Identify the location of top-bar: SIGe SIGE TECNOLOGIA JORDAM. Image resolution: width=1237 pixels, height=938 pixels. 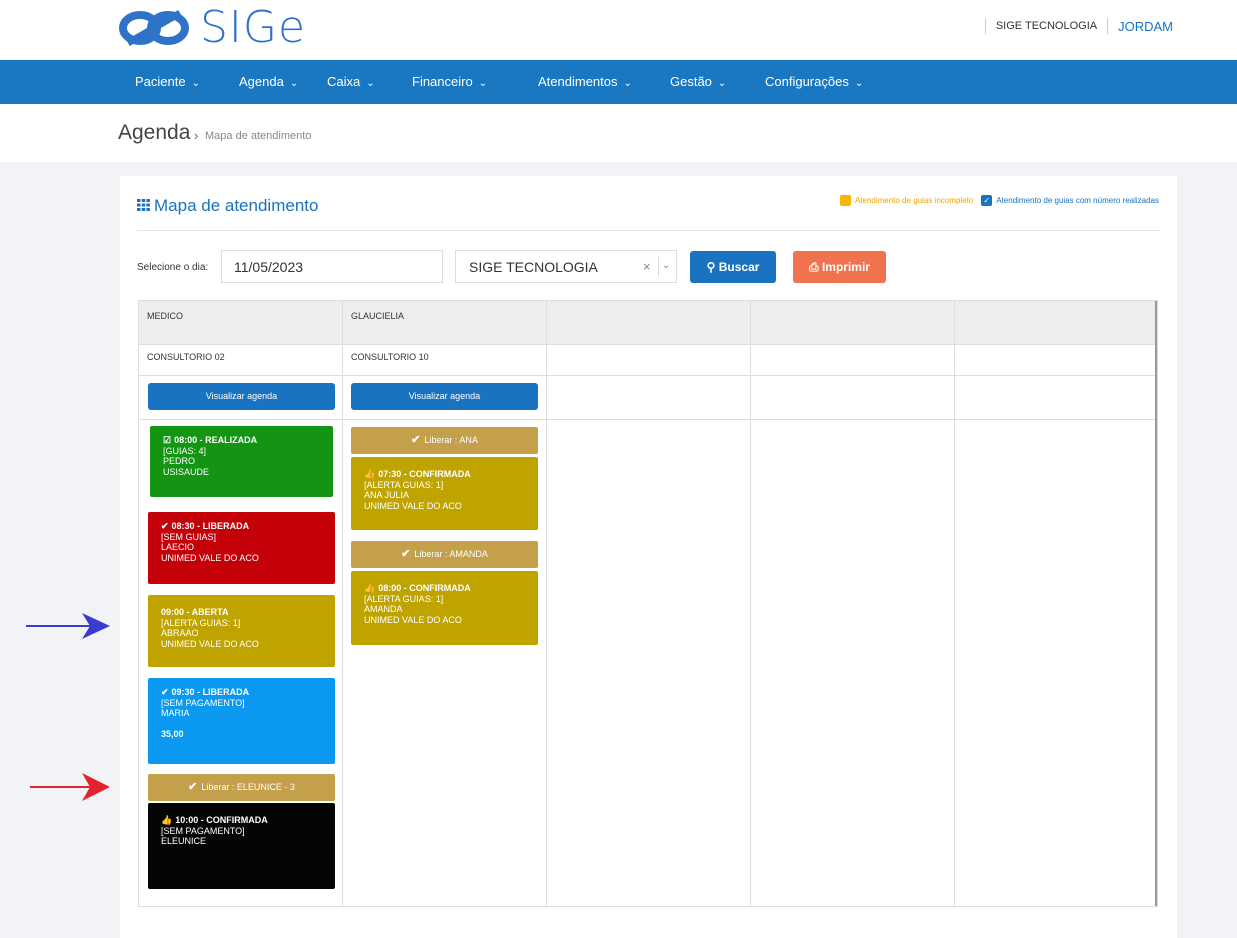
(618, 30).